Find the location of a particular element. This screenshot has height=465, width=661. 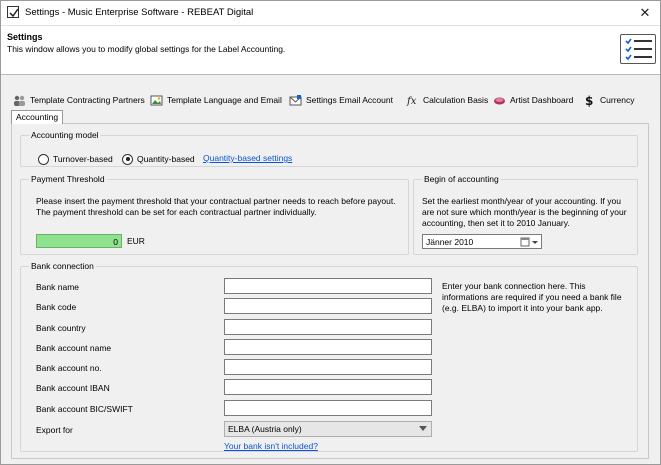

bank-name-label: Bank name is located at coordinates (57, 287).